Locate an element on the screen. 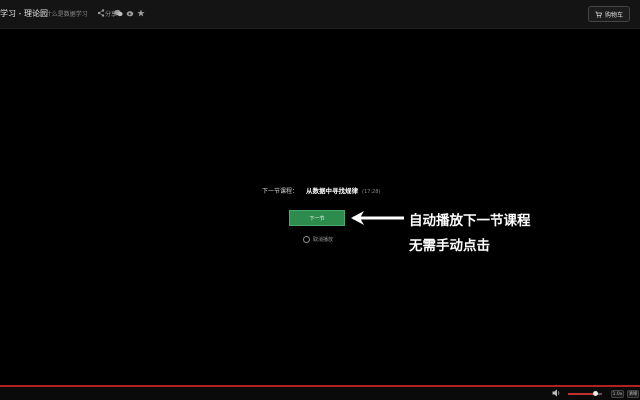  next-lesson-duration: (17:28) is located at coordinates (371, 192).